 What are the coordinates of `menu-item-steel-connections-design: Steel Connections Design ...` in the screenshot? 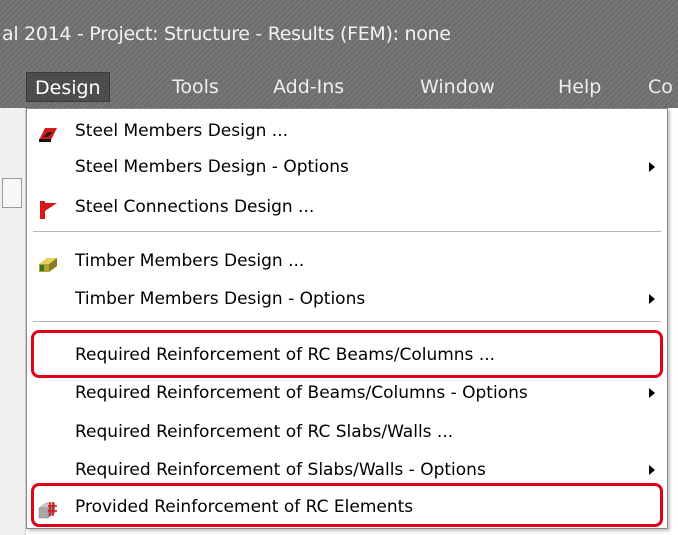 It's located at (347, 207).